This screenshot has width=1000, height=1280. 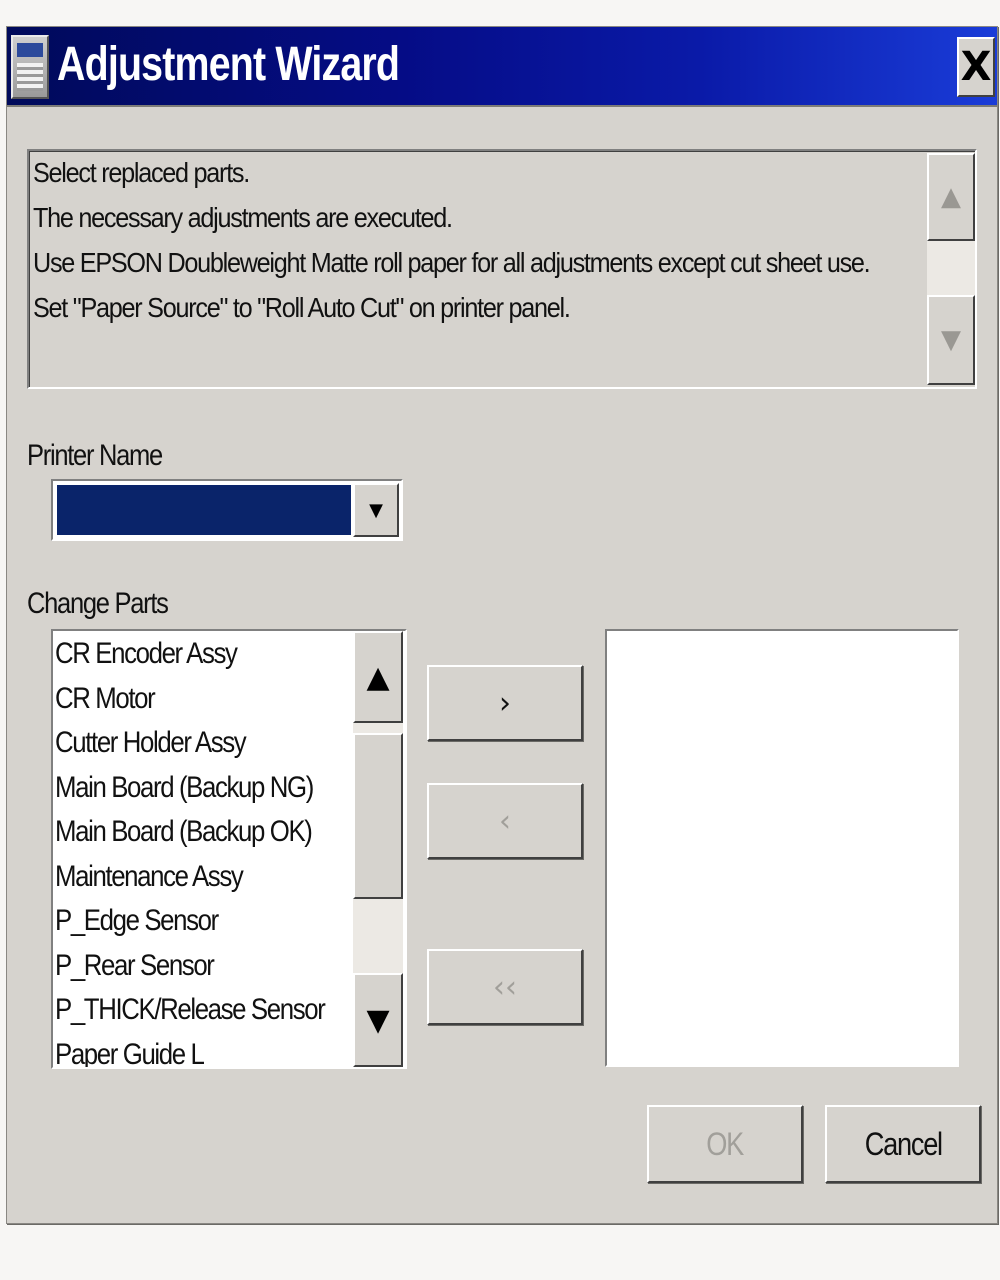 I want to click on change-parts-scroll-up-button: ▲, so click(x=378, y=677).